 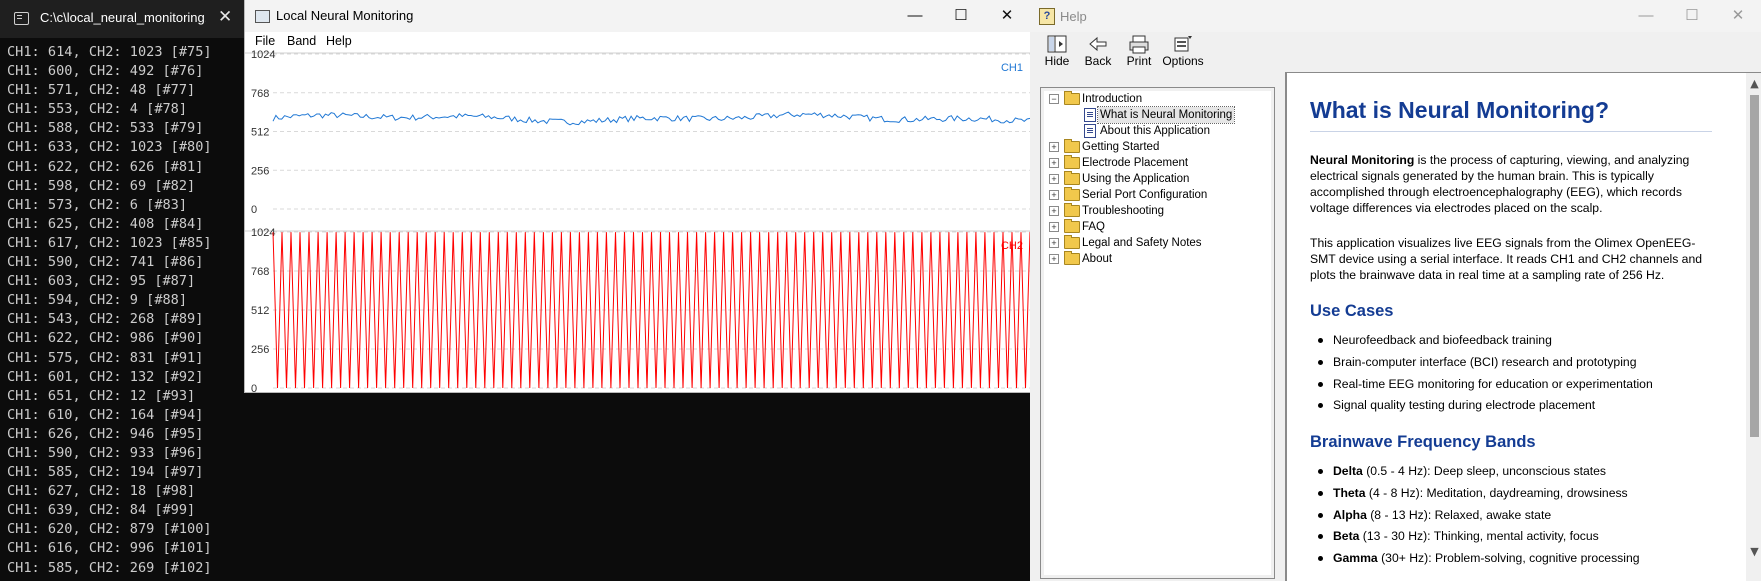 What do you see at coordinates (1646, 16) in the screenshot?
I see `help-minimize-button: —` at bounding box center [1646, 16].